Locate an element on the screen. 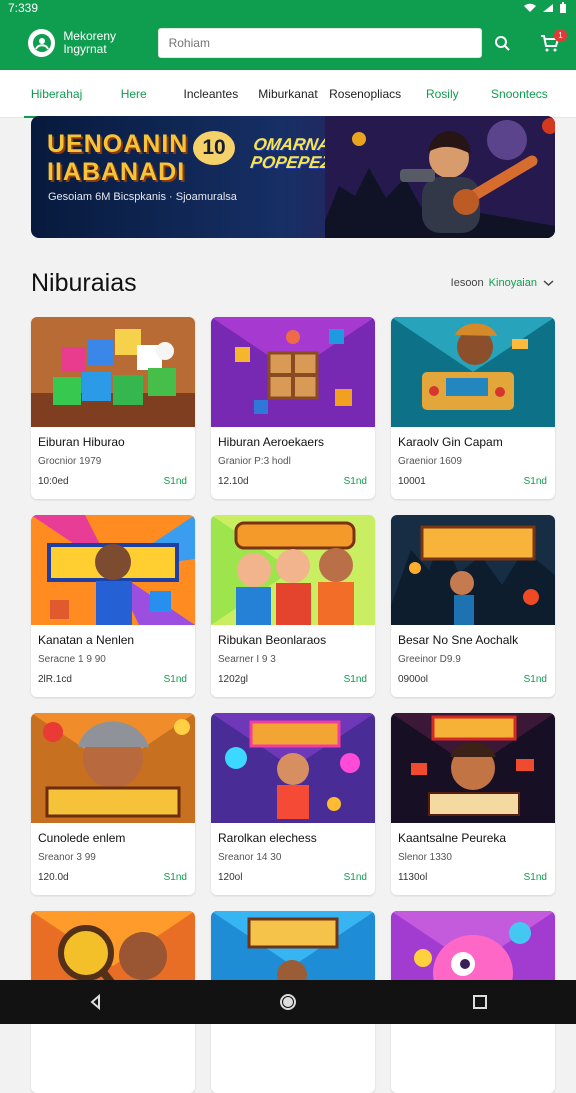 Image resolution: width=576 pixels, height=1093 pixels. gift-box-image is located at coordinates (293, 372).